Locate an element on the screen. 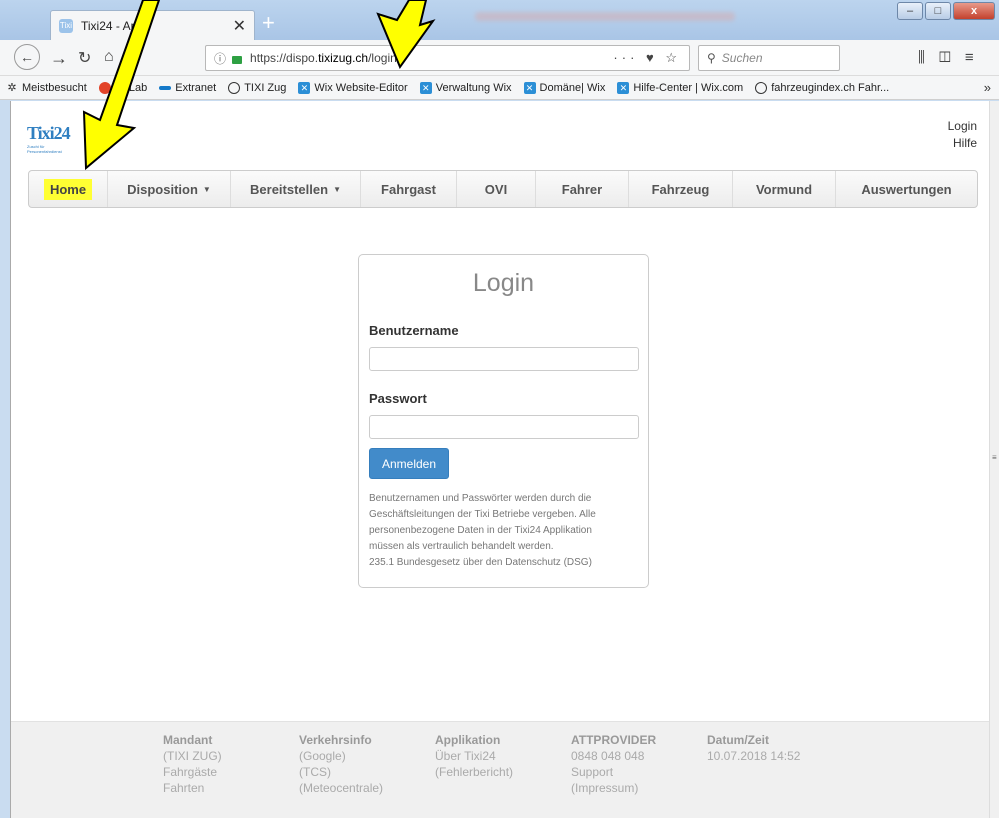 The image size is (999, 818). menu-item-vormund: Vormund is located at coordinates (784, 189).